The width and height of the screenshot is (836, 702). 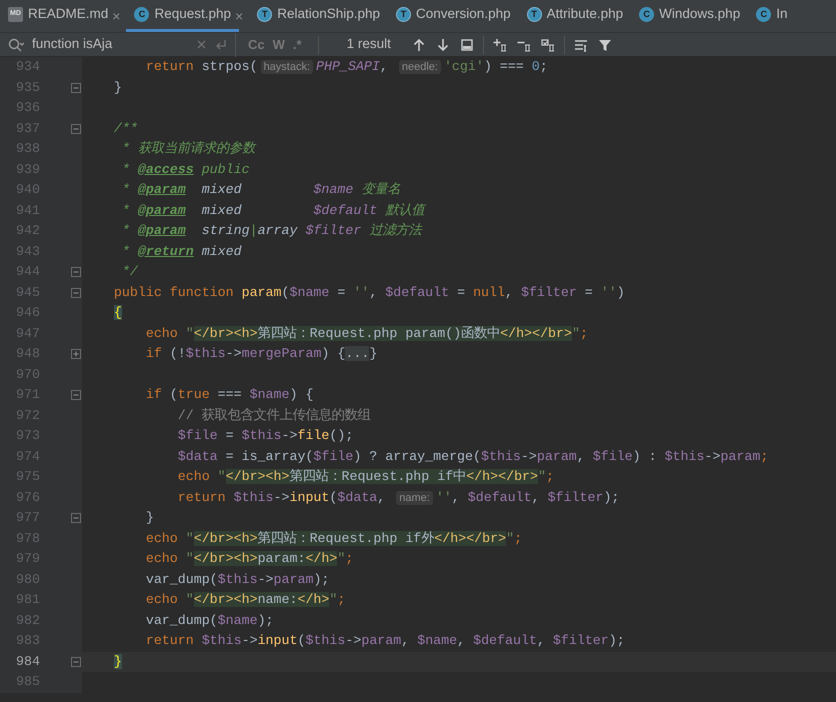 What do you see at coordinates (581, 45) in the screenshot?
I see `list-options-icon` at bounding box center [581, 45].